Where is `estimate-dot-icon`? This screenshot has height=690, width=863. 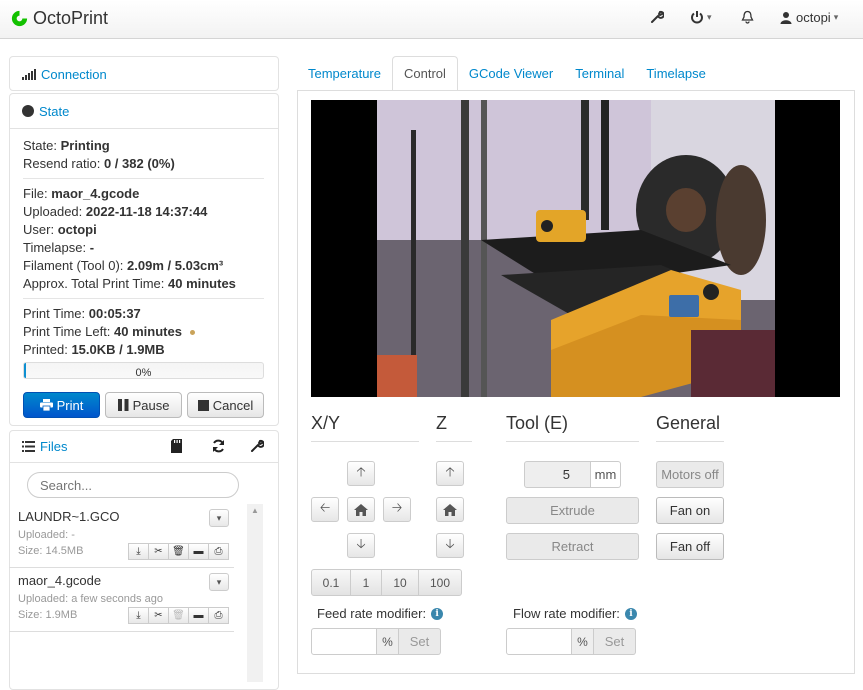 estimate-dot-icon is located at coordinates (192, 333).